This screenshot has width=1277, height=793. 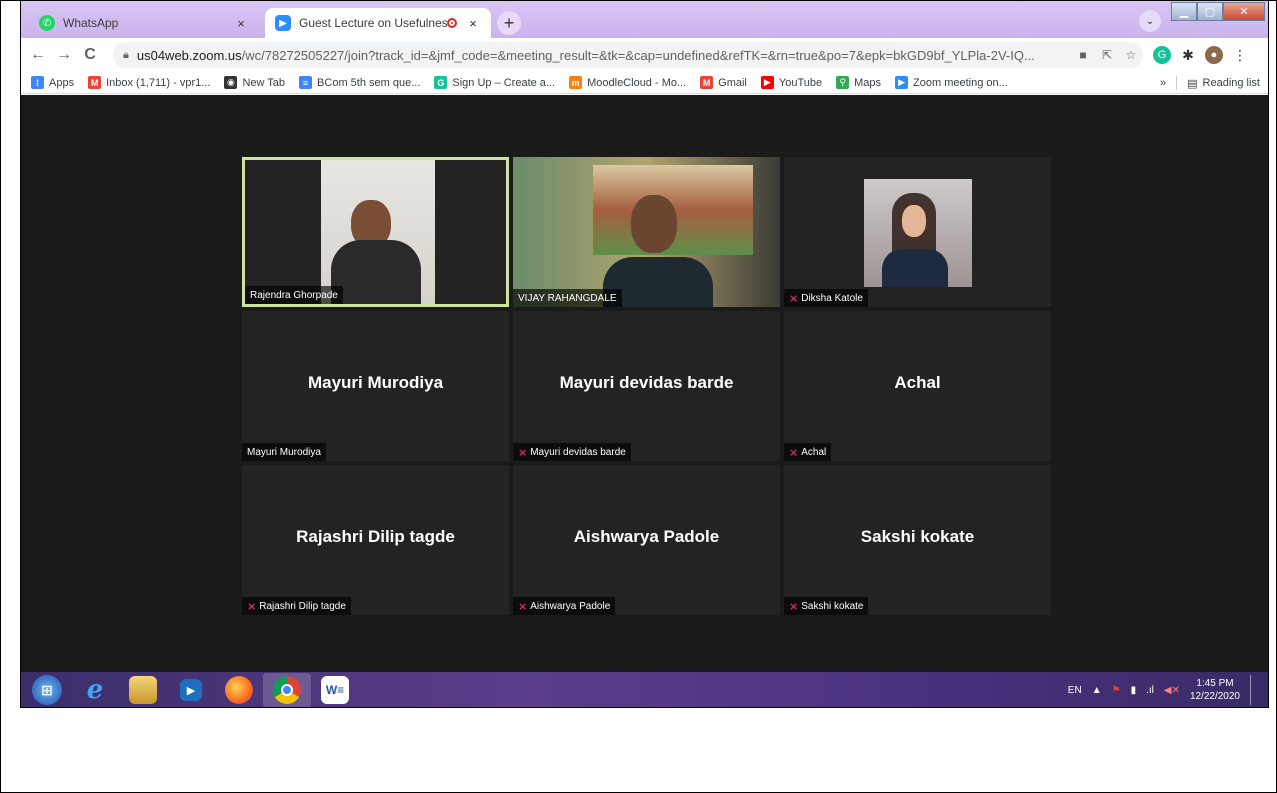 What do you see at coordinates (1240, 55) in the screenshot?
I see `menu-kebab-icon: ⋮` at bounding box center [1240, 55].